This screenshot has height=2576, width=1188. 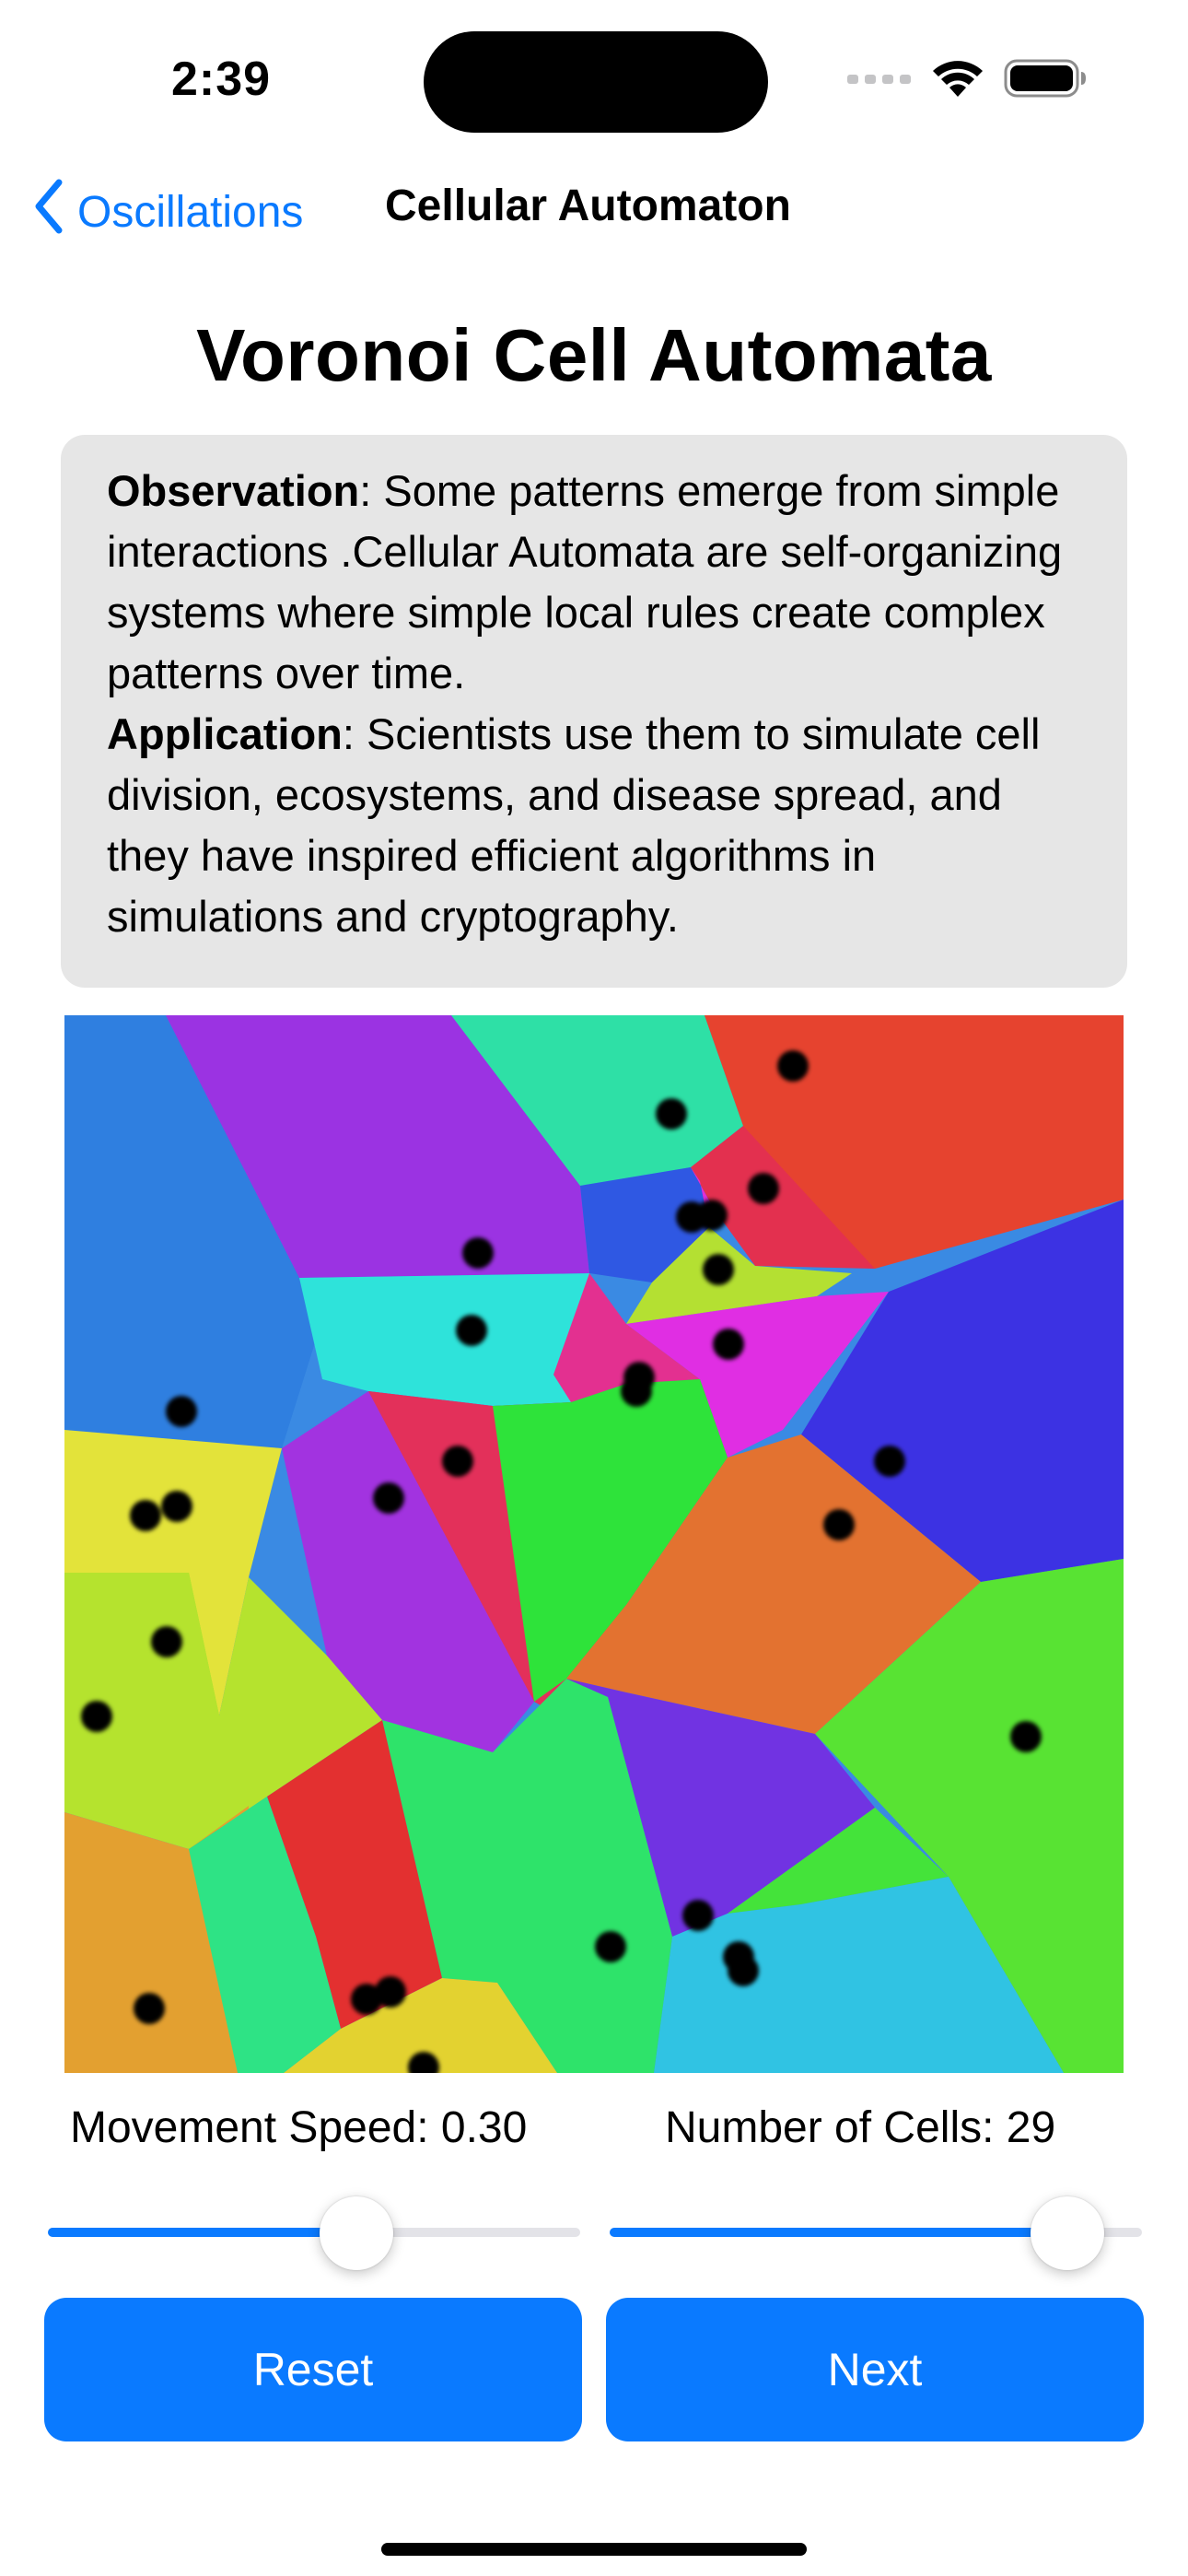 I want to click on wifi-icon, so click(x=957, y=80).